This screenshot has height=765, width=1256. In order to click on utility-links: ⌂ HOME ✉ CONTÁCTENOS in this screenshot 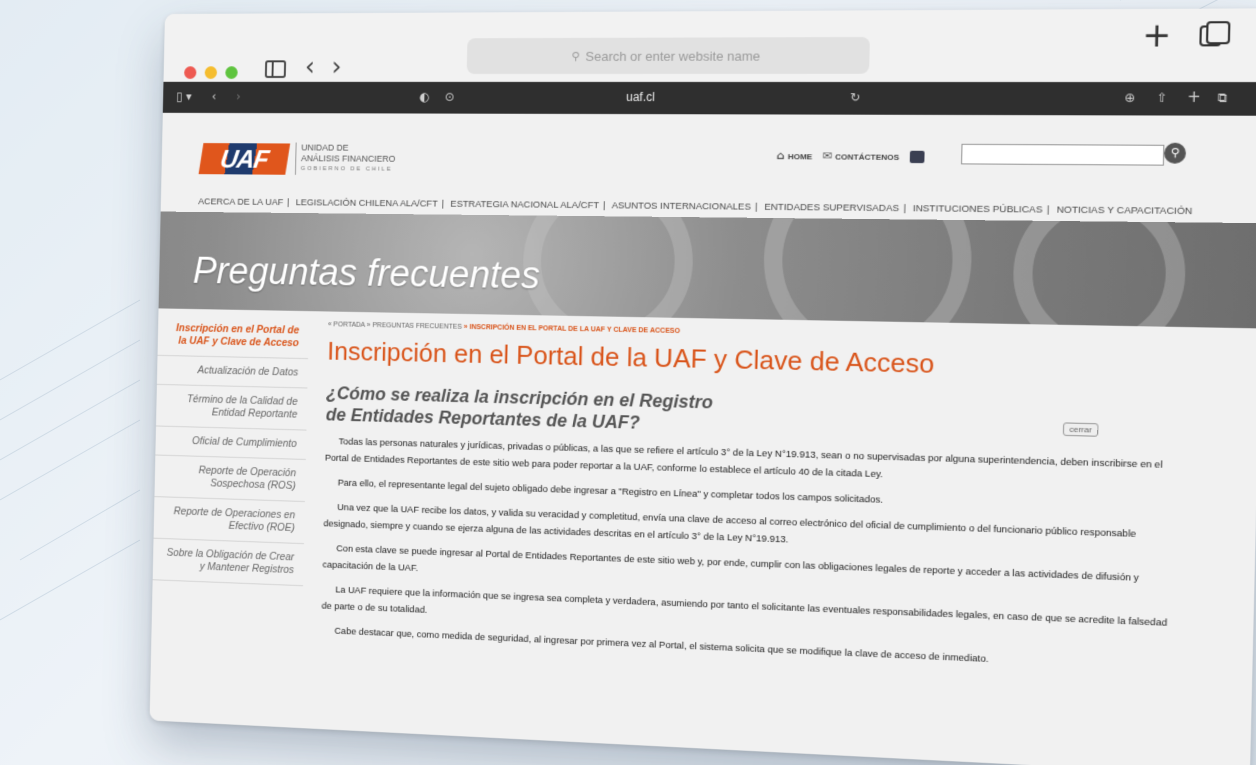, I will do `click(850, 156)`.